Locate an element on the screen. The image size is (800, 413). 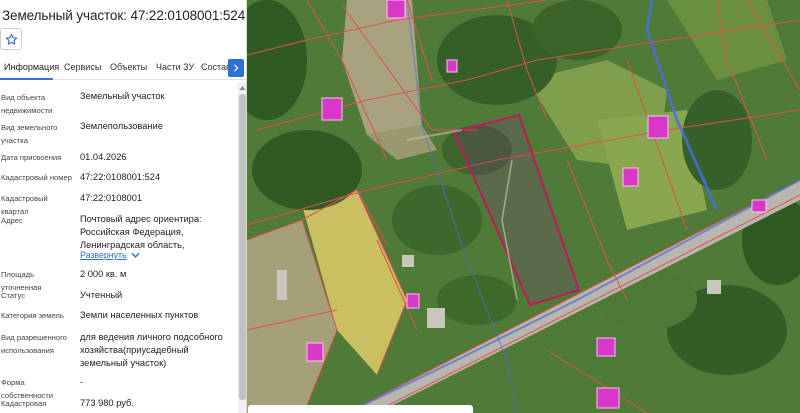
value-status: Учтенный is located at coordinates (101, 295).